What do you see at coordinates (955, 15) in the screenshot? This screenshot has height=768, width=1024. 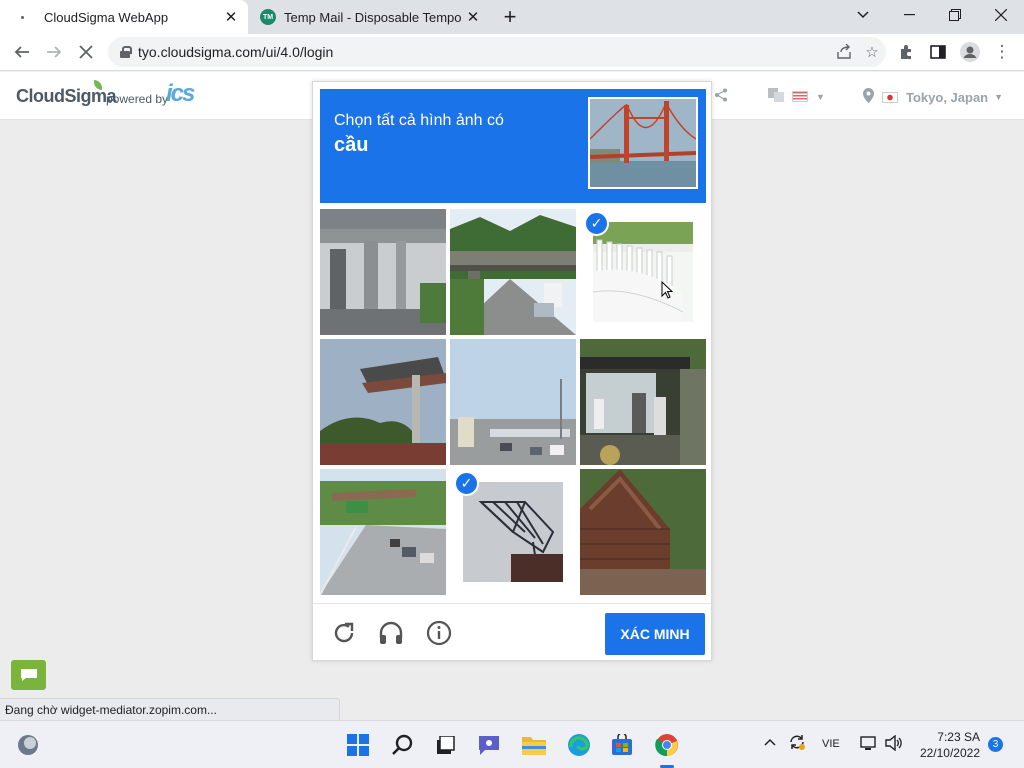 I see `restore-icon` at bounding box center [955, 15].